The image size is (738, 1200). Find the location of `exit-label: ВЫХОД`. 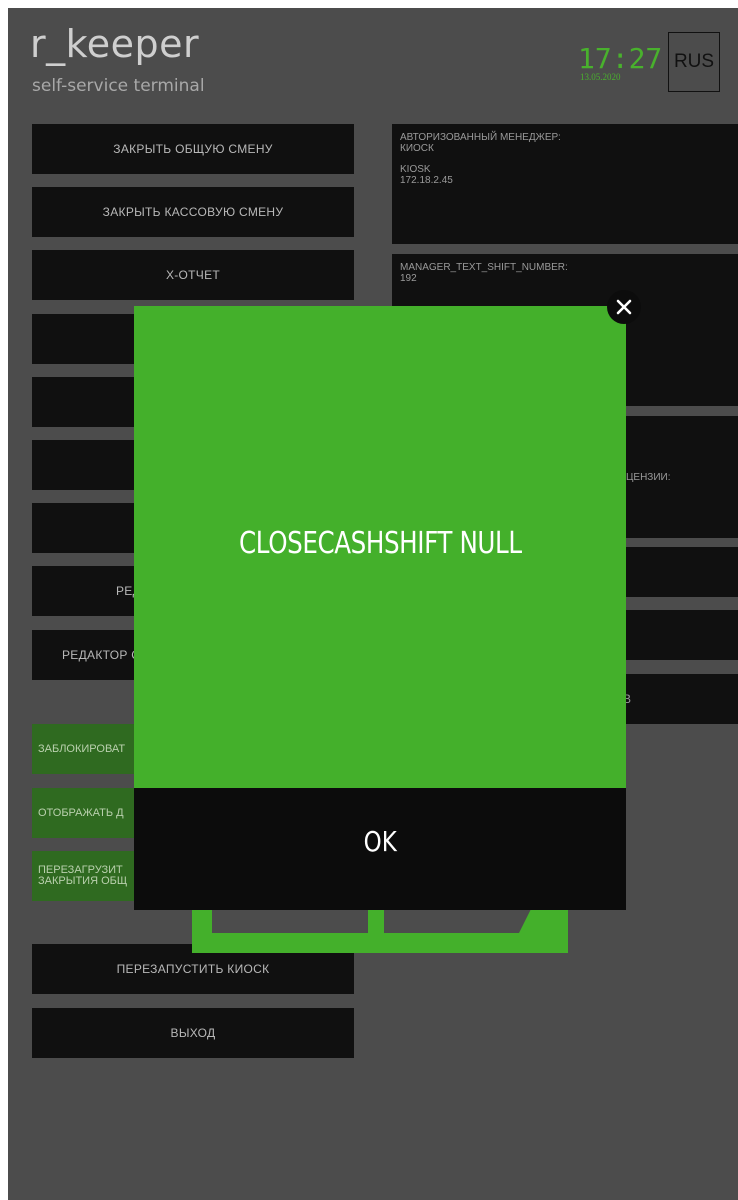

exit-label: ВЫХОД is located at coordinates (193, 1033).